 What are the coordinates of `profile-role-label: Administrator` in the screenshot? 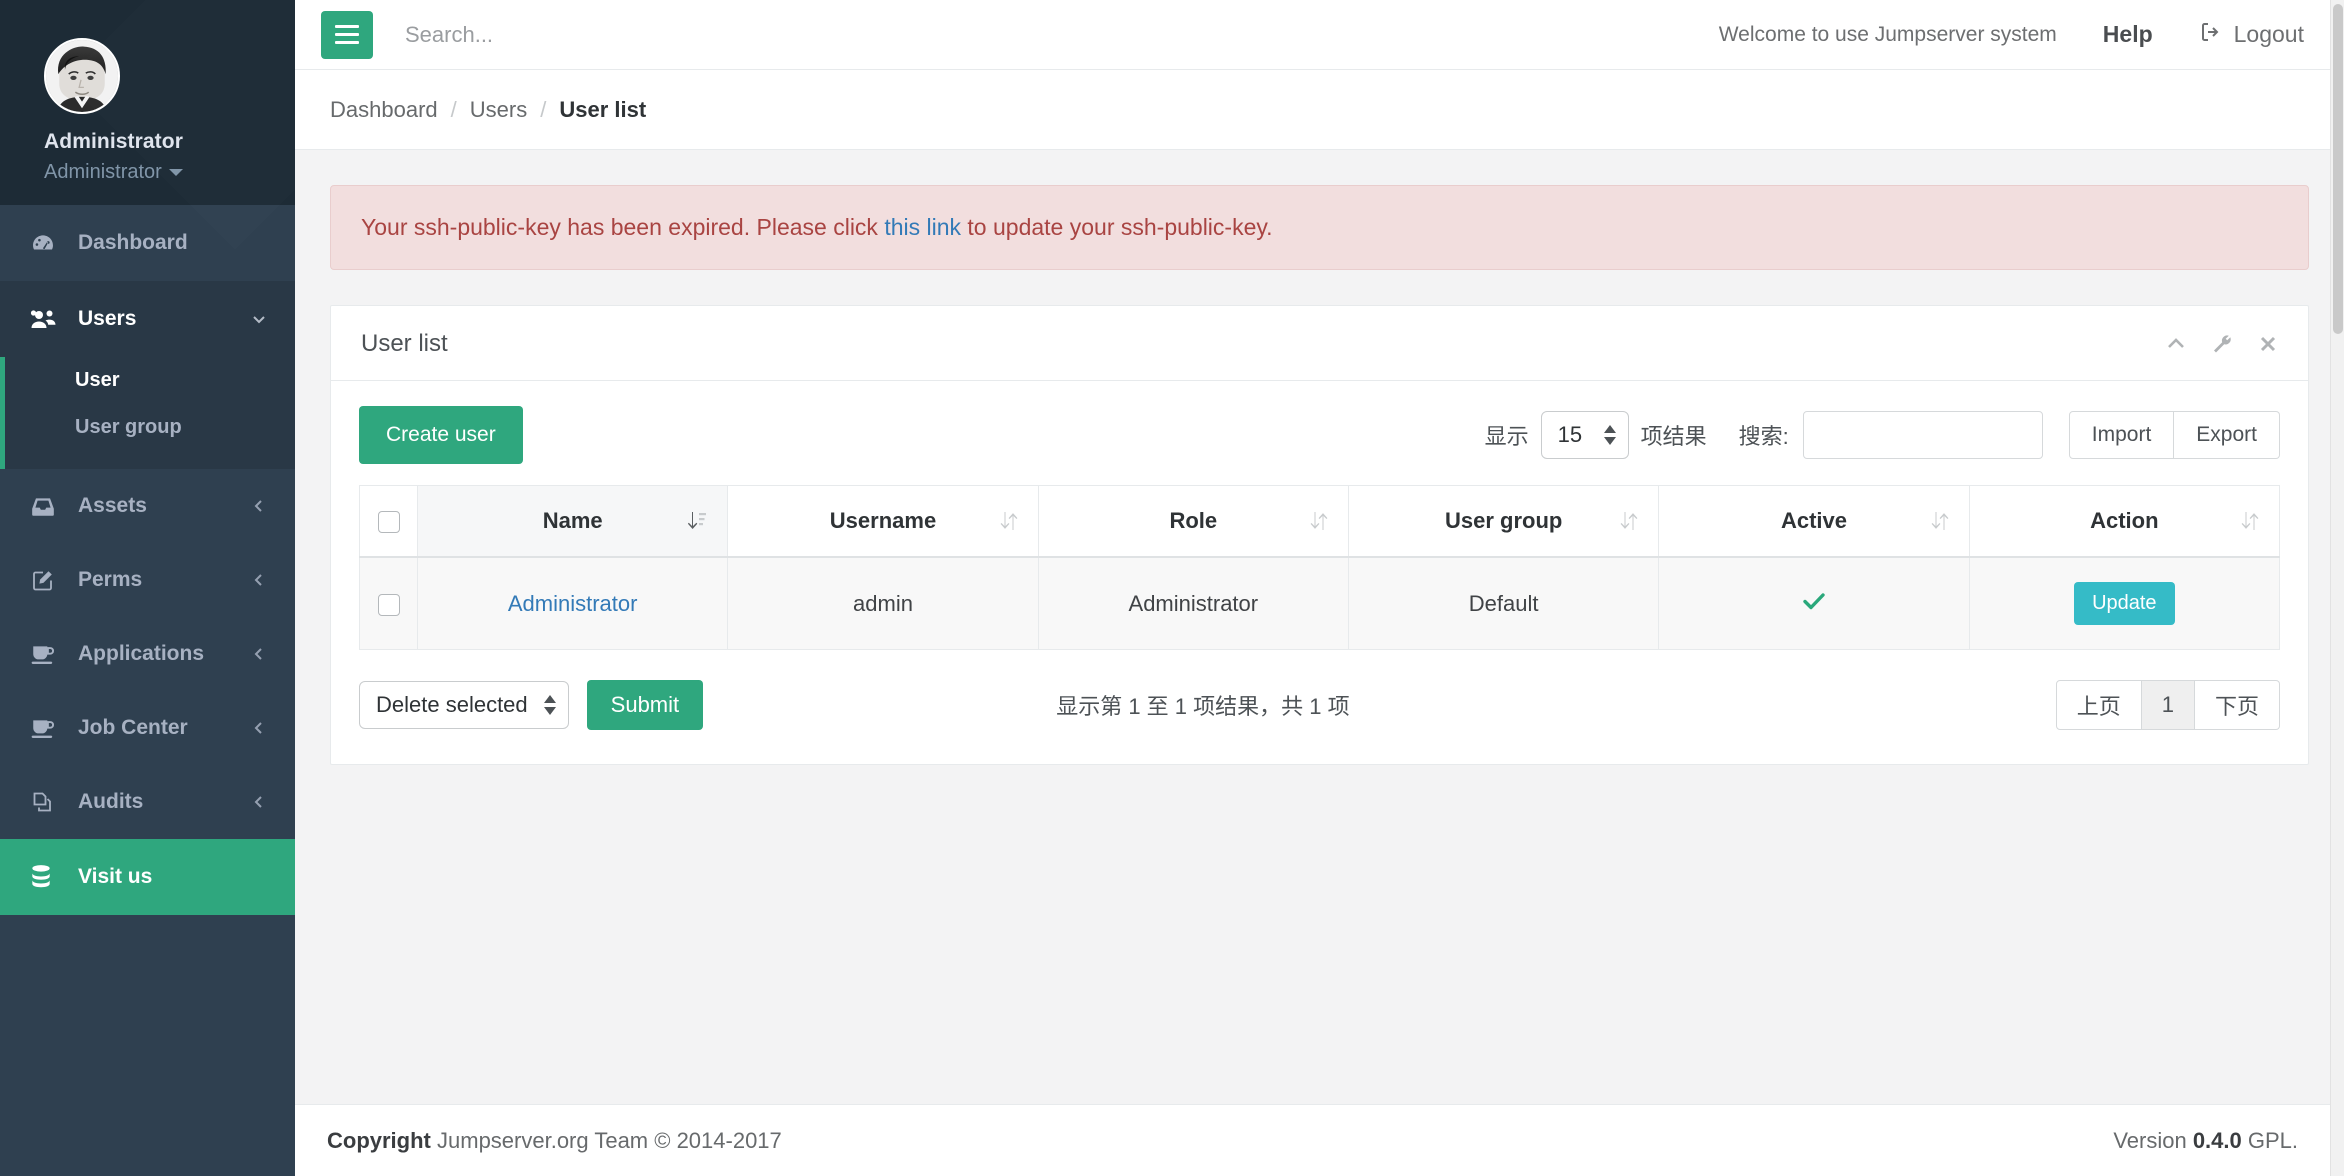 It's located at (103, 172).